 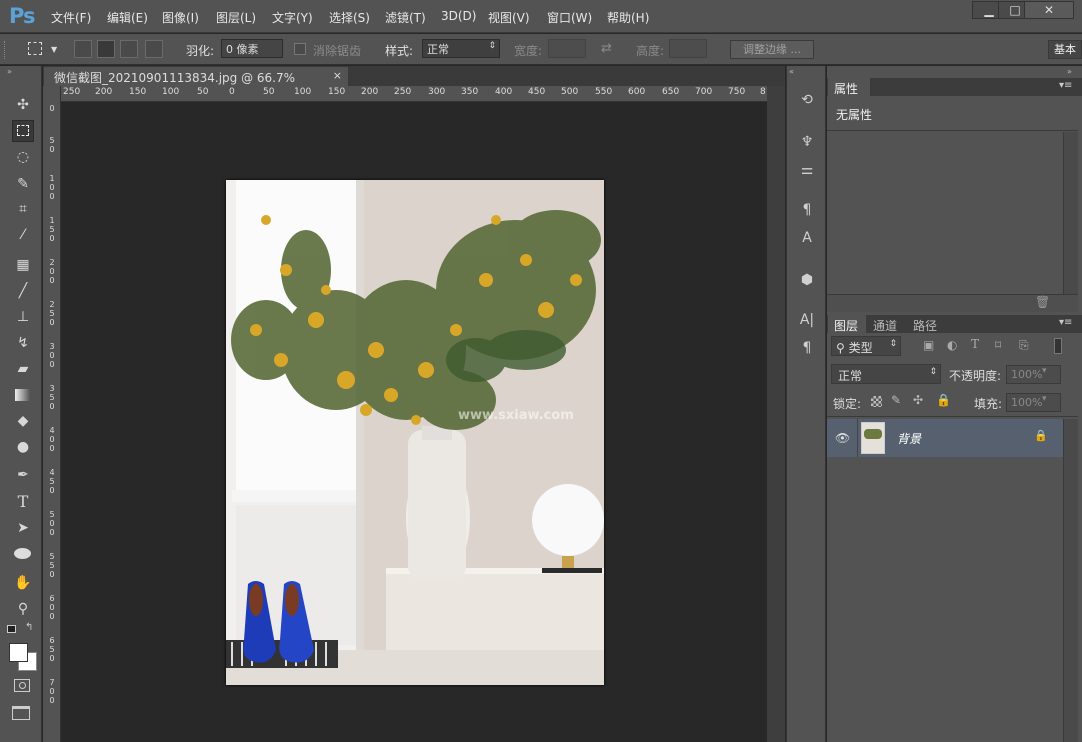 I want to click on filter-toggle, so click(x=1058, y=346).